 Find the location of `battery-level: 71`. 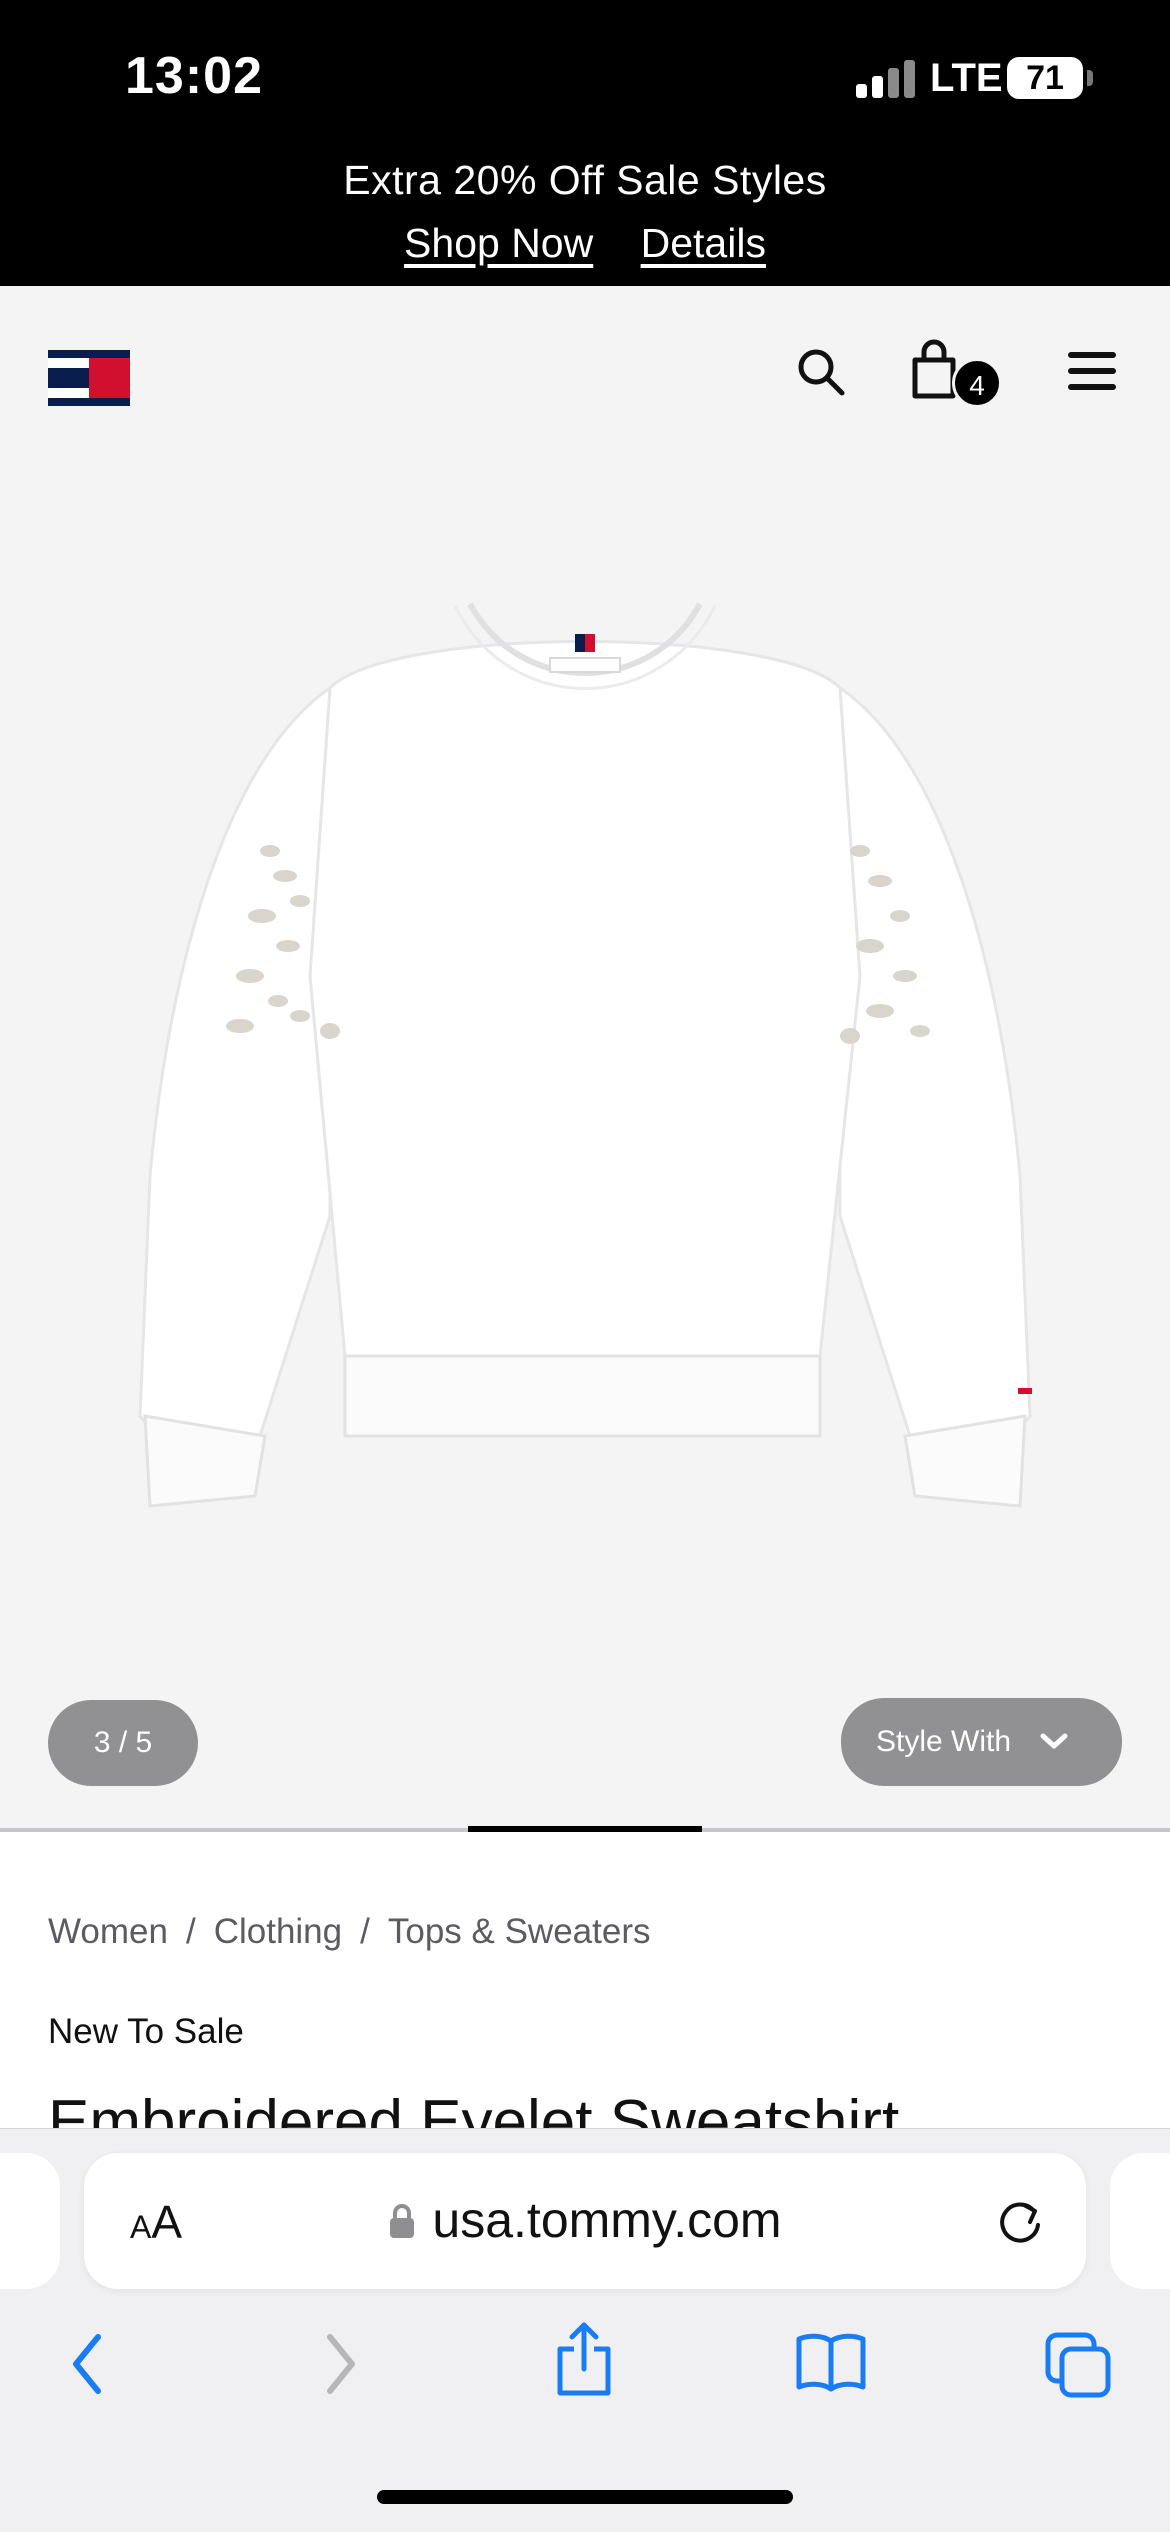

battery-level: 71 is located at coordinates (1045, 78).